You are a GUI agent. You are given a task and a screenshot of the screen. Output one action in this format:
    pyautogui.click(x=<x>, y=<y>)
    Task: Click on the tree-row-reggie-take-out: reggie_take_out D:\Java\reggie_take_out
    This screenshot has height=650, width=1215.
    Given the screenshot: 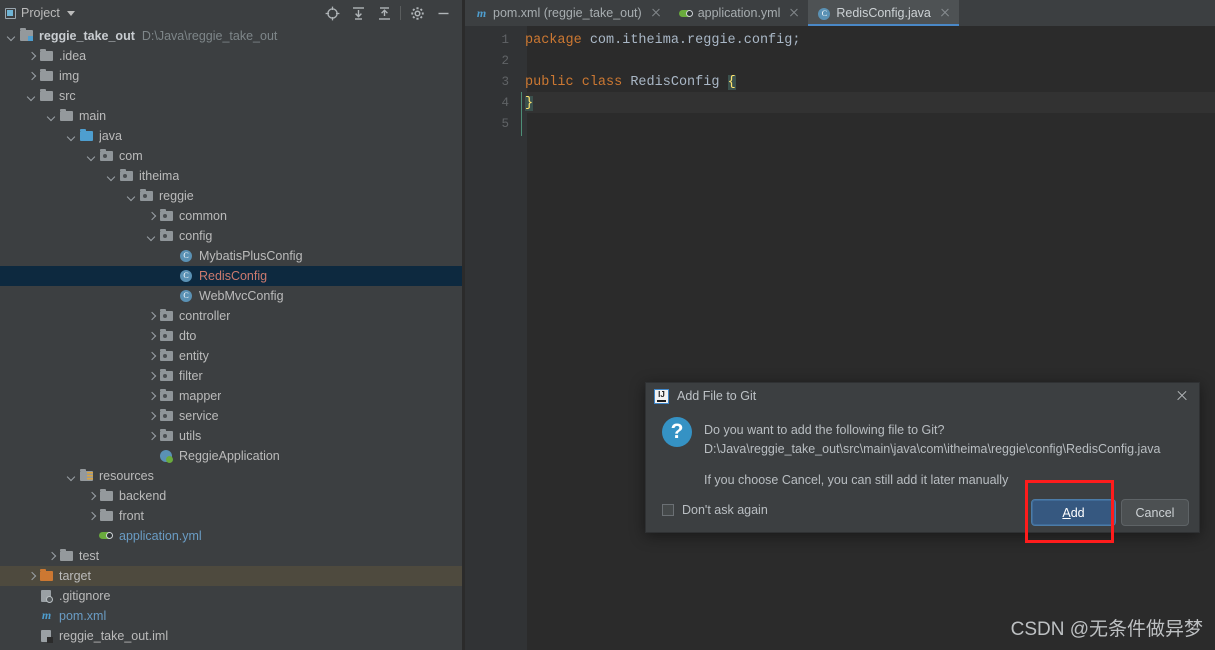 What is the action you would take?
    pyautogui.click(x=231, y=36)
    